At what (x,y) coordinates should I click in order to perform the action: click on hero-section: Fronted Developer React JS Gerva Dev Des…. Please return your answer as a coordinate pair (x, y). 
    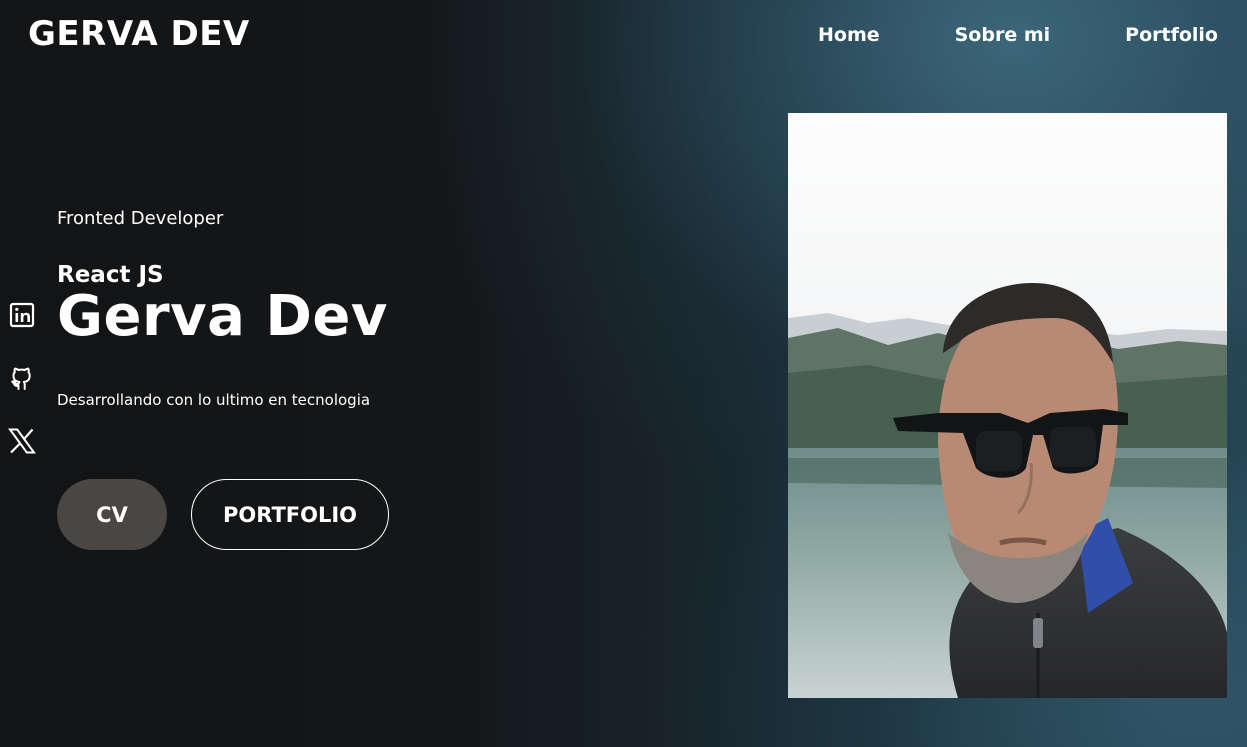
    Looking at the image, I should click on (222, 308).